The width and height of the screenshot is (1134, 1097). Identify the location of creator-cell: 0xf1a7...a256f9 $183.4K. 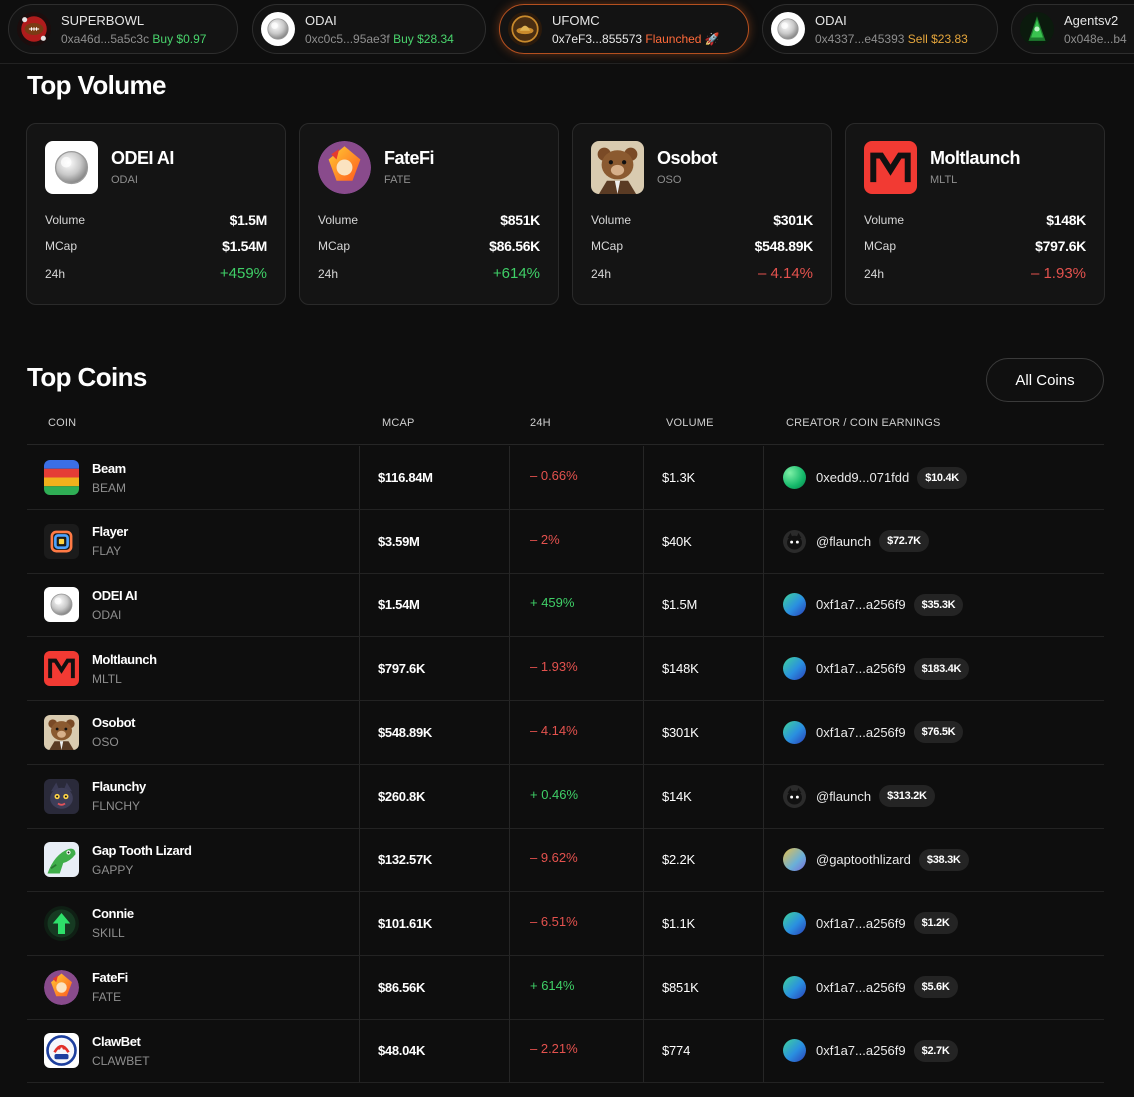
(933, 669).